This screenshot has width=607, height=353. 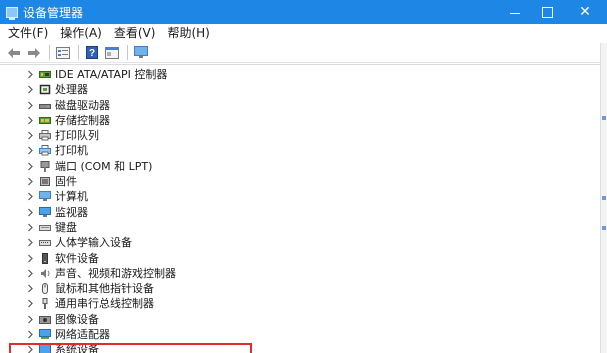 I want to click on tree-node: IDE ATA/ATAPI 控制器, so click(x=300, y=74).